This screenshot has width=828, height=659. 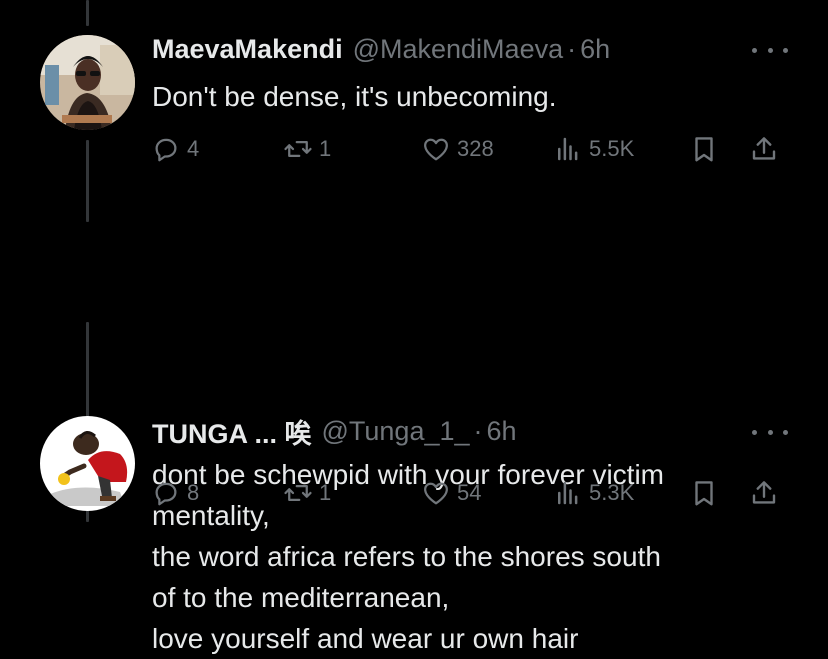 I want to click on reply-count: 8, so click(x=193, y=492).